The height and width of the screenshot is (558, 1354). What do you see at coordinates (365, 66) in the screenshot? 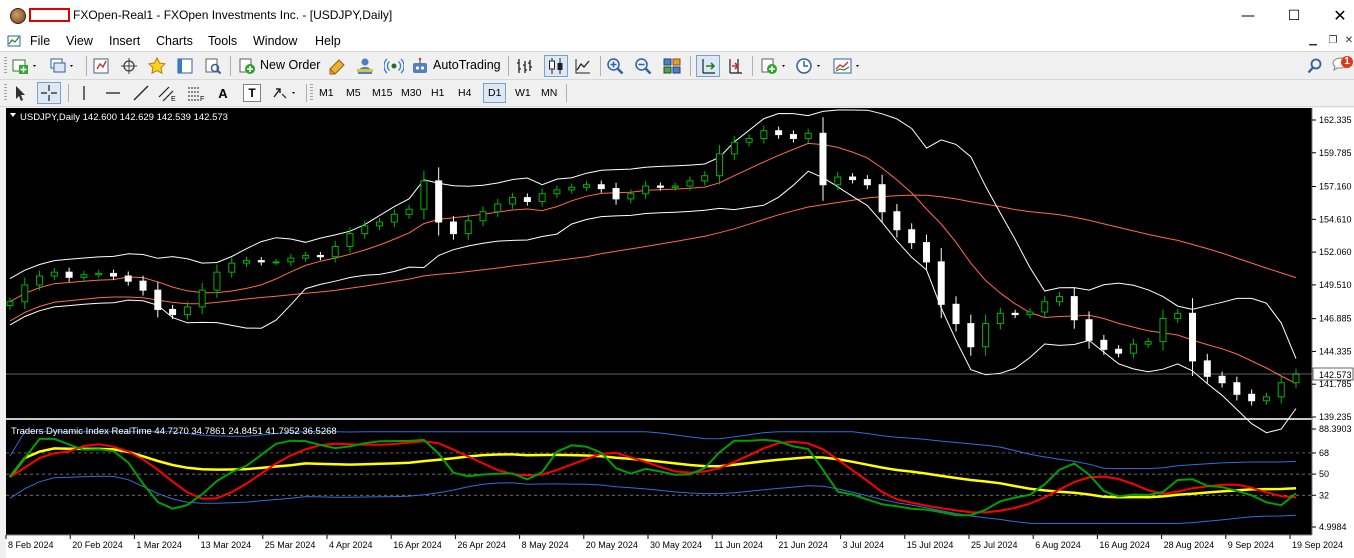
I see `account-user-icon` at bounding box center [365, 66].